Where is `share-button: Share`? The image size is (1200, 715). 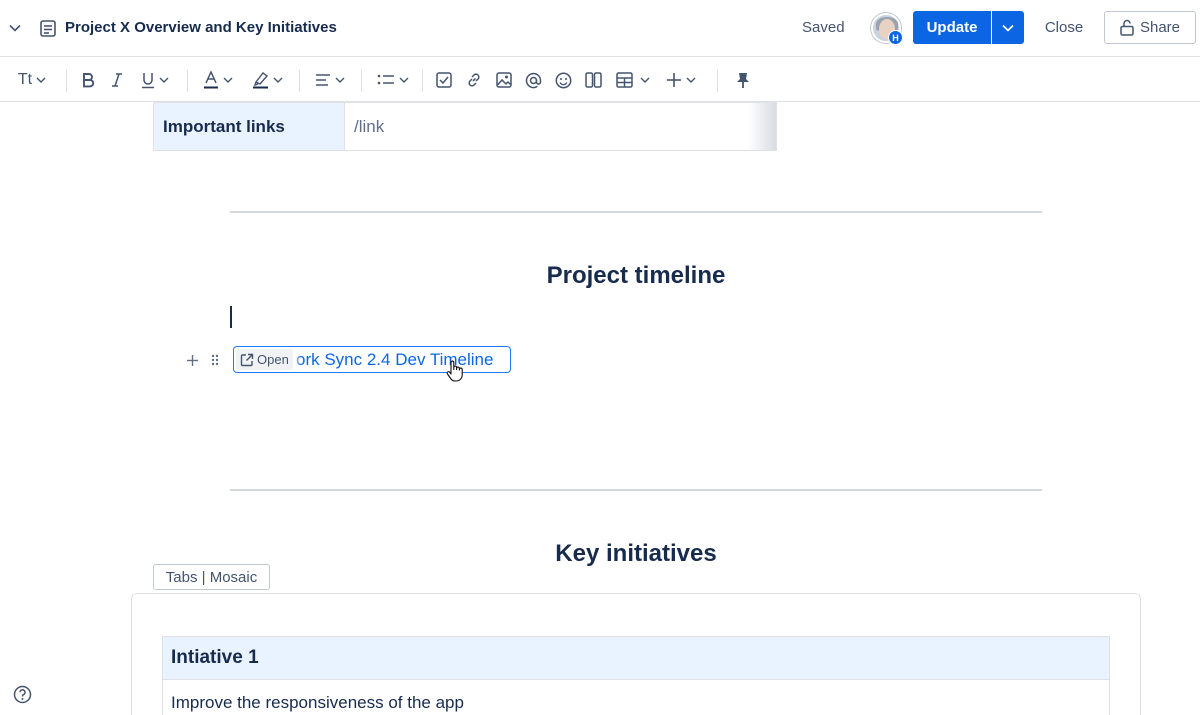 share-button: Share is located at coordinates (1150, 27).